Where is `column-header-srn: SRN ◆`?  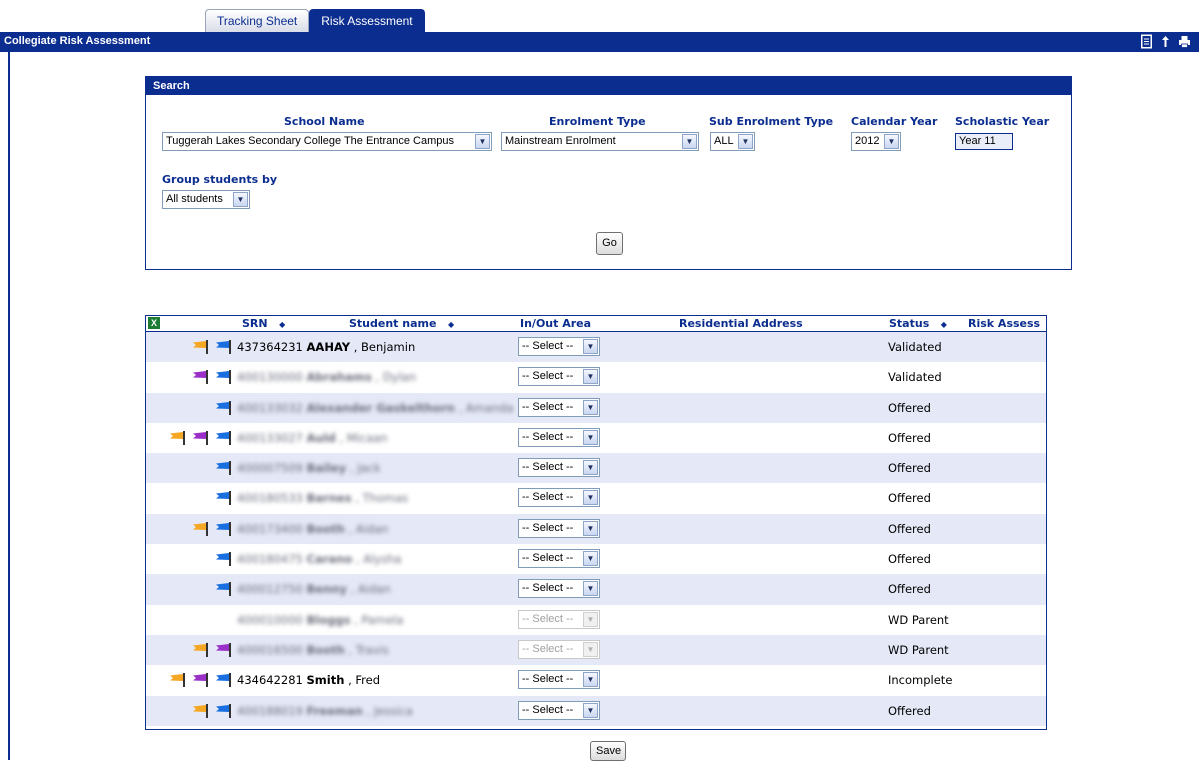 column-header-srn: SRN ◆ is located at coordinates (263, 323).